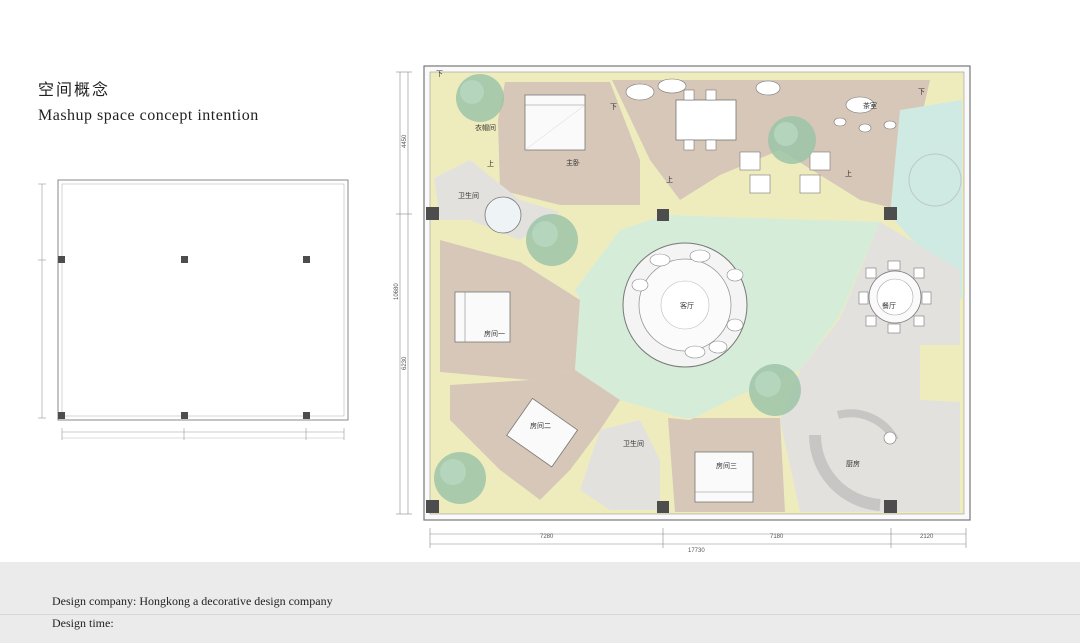  What do you see at coordinates (555, 122) in the screenshot?
I see `master-bed` at bounding box center [555, 122].